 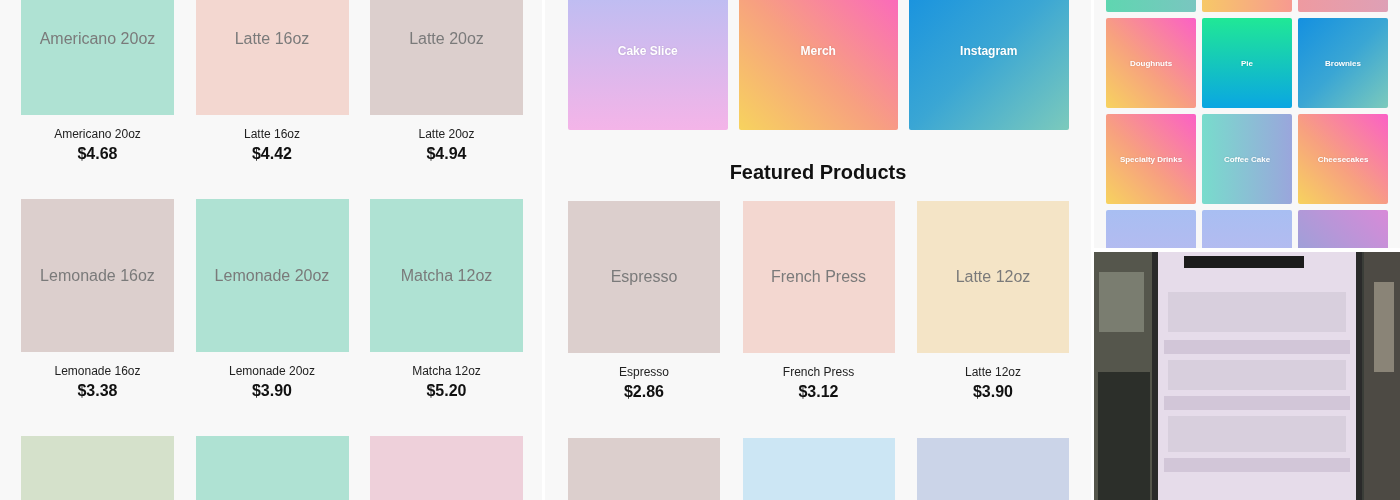 I want to click on product-price: $3.38, so click(x=97, y=391).